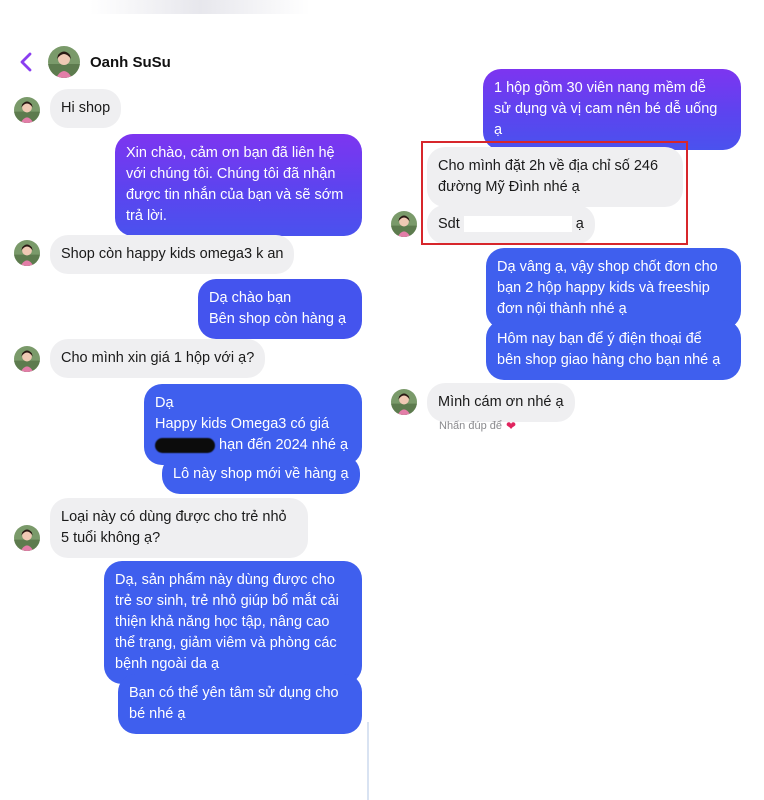  I want to click on contact-name: Oanh SuSu, so click(130, 62).